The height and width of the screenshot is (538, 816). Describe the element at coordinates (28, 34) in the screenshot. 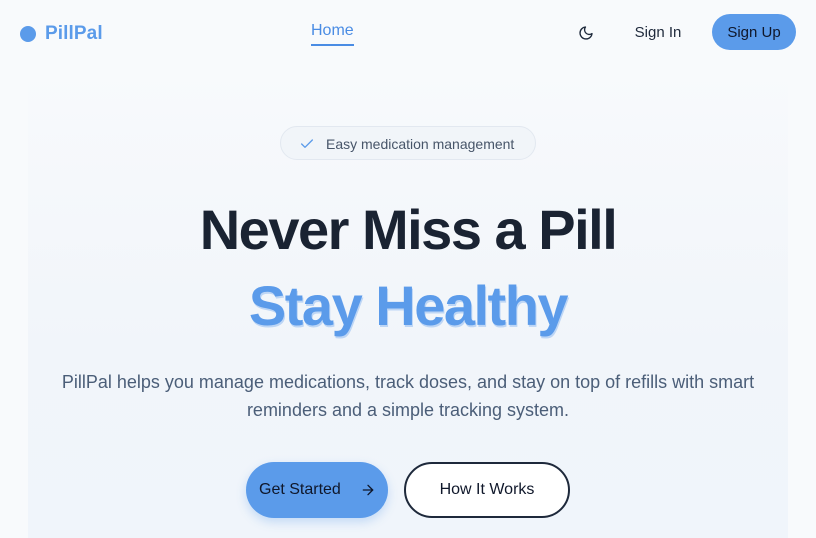

I see `logo-dot-icon` at that location.